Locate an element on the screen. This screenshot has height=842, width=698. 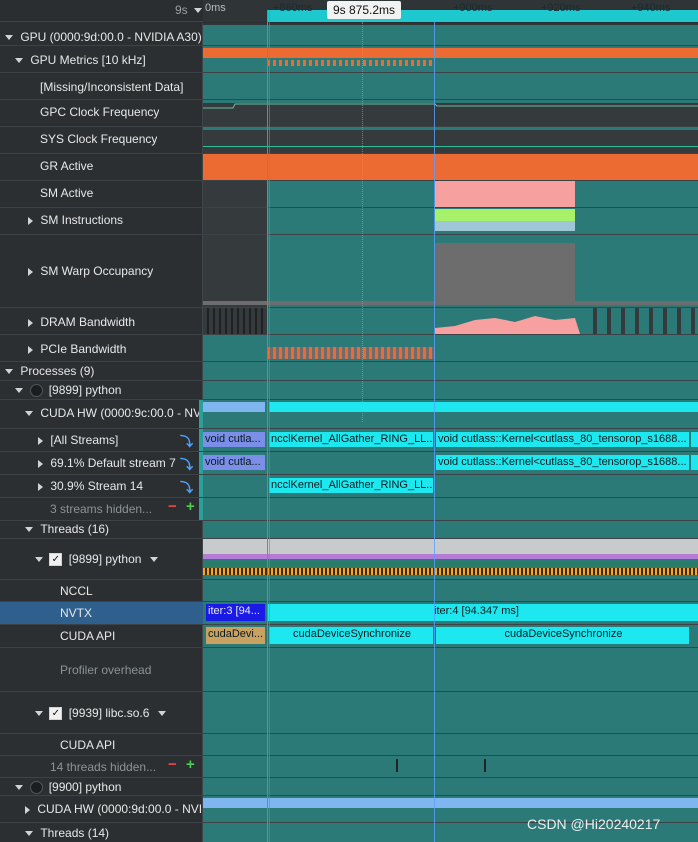
tree-row-cuda-hw-2: CUDA HW (0000:9d:00.0 - NVI is located at coordinates (114, 809).